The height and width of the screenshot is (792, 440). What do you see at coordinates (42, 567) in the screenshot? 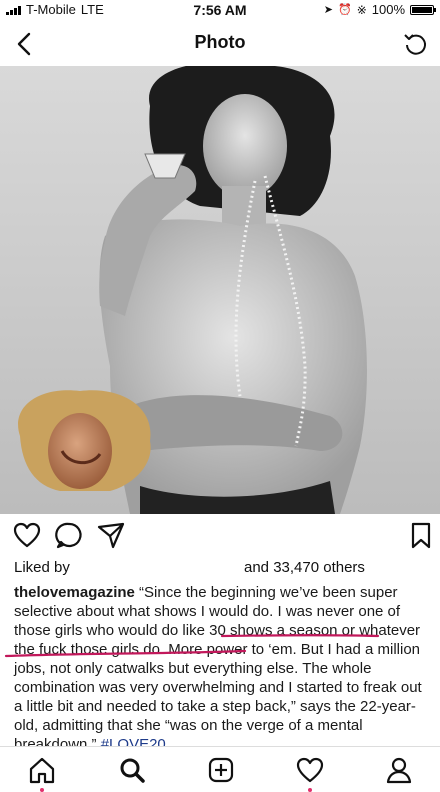
I see `liked-by-label: Liked by` at bounding box center [42, 567].